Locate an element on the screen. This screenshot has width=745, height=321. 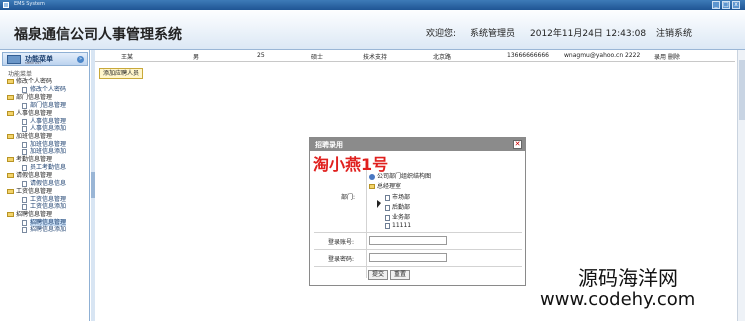
sidebar-group: 请假信息管理 is located at coordinates (47, 175).